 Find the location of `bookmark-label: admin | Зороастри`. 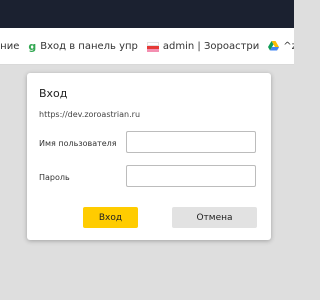

bookmark-label: admin | Зороастри is located at coordinates (211, 46).